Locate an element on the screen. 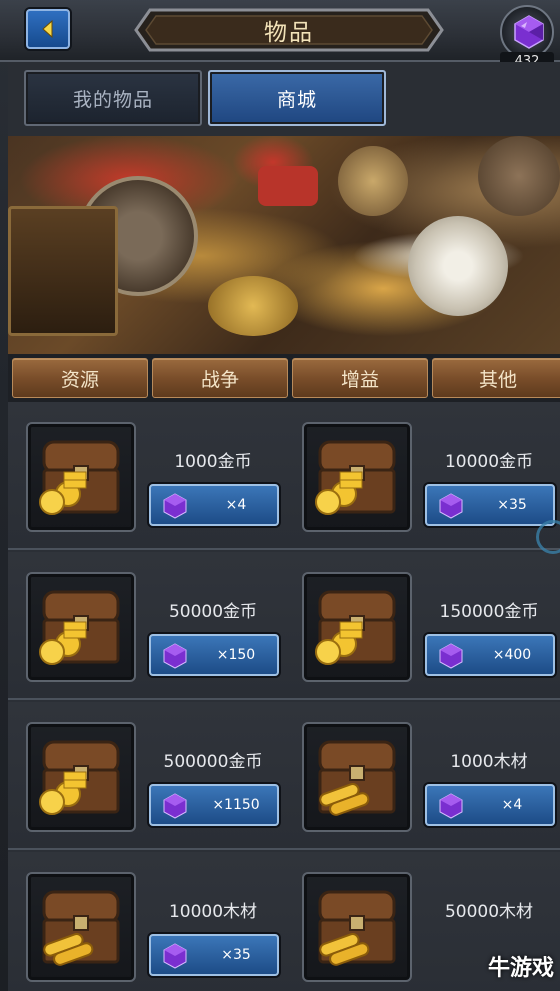 This screenshot has height=991, width=560. top-bar: 物品 432 is located at coordinates (280, 35).